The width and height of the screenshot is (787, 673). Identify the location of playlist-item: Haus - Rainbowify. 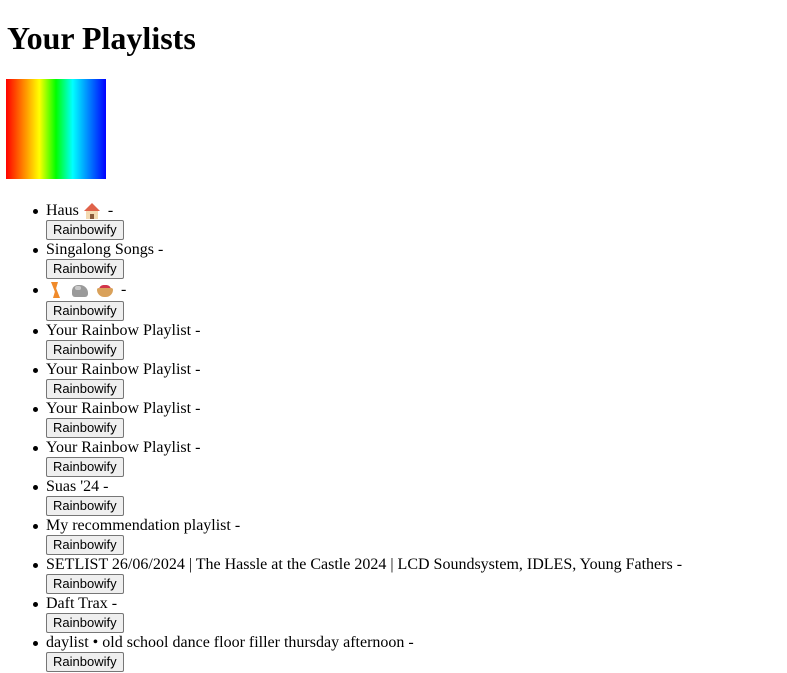
(357, 220).